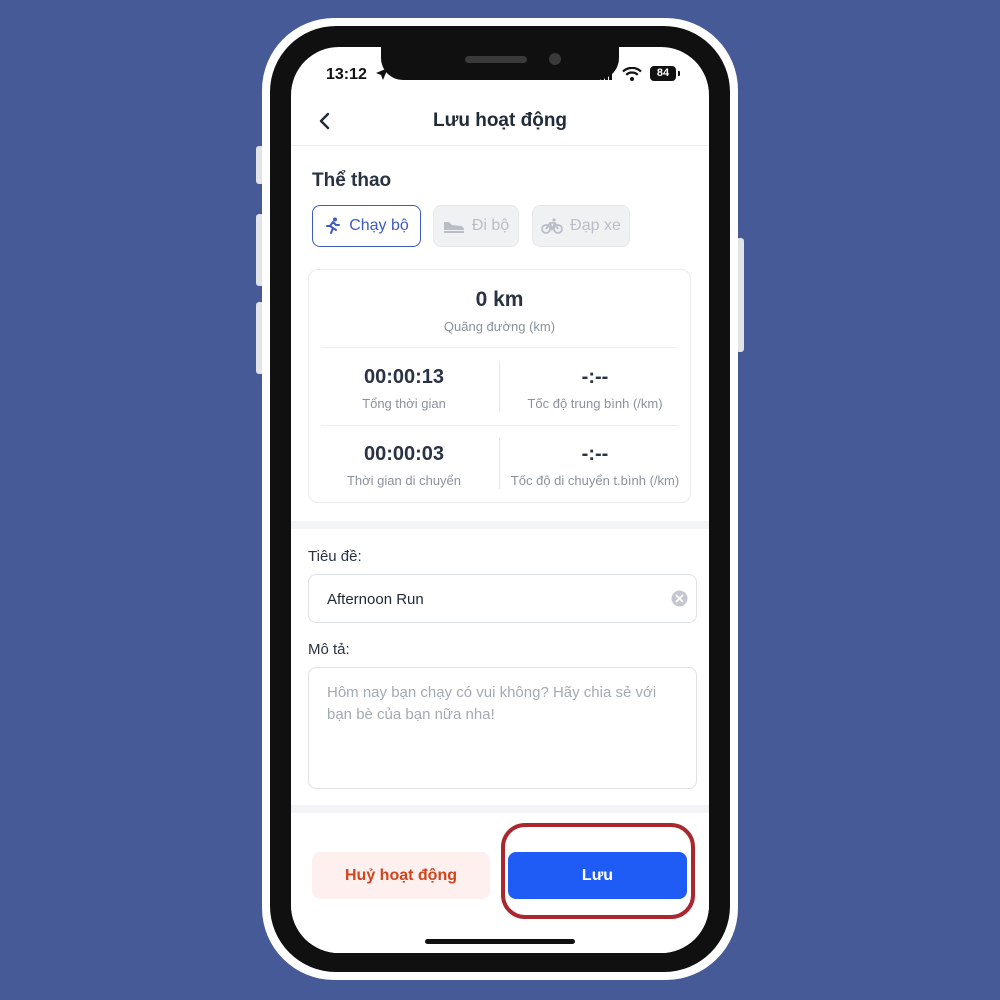 The height and width of the screenshot is (1000, 1000). What do you see at coordinates (552, 226) in the screenshot?
I see `bicycle-icon` at bounding box center [552, 226].